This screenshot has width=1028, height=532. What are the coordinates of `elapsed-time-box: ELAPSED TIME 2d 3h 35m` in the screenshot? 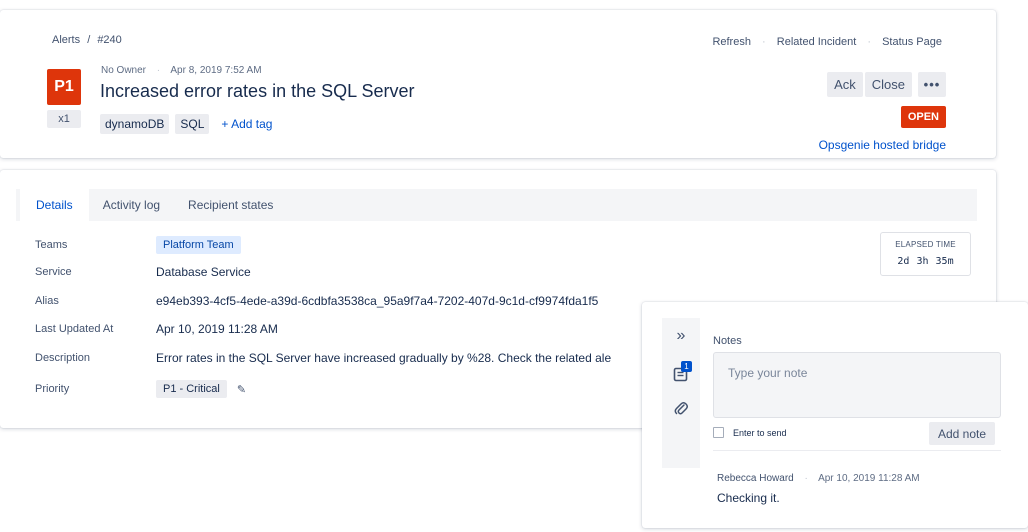 It's located at (925, 254).